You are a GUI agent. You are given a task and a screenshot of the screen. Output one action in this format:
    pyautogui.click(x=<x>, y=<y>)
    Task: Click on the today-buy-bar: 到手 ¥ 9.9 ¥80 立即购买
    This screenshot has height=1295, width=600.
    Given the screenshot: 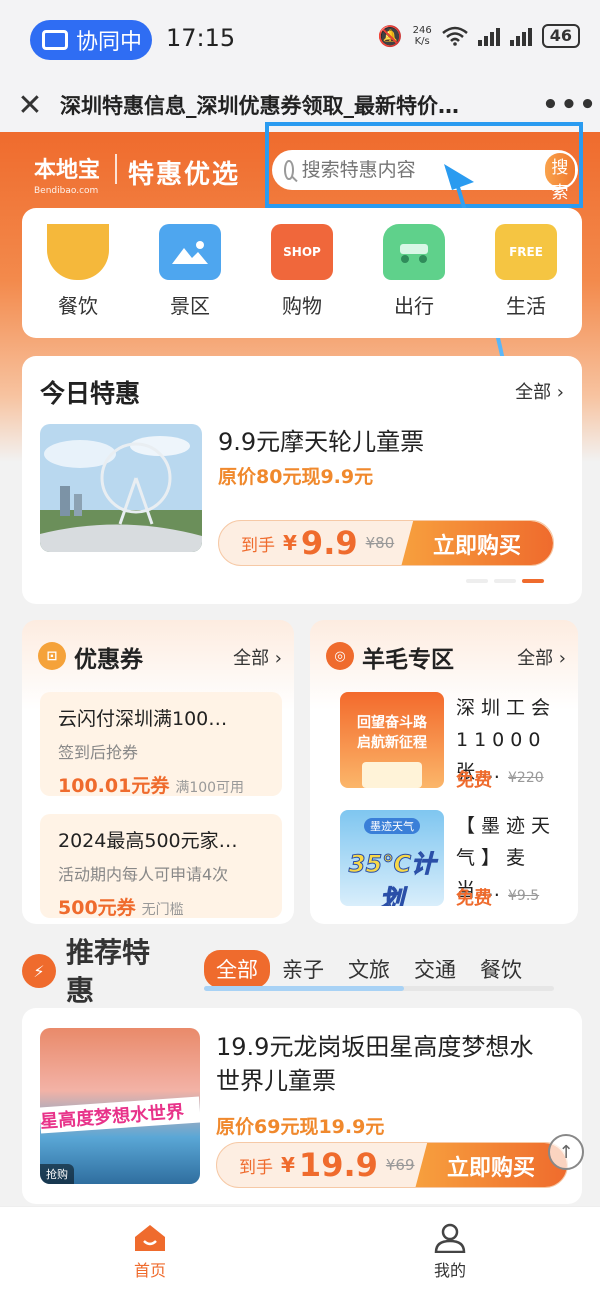 What is the action you would take?
    pyautogui.click(x=386, y=543)
    